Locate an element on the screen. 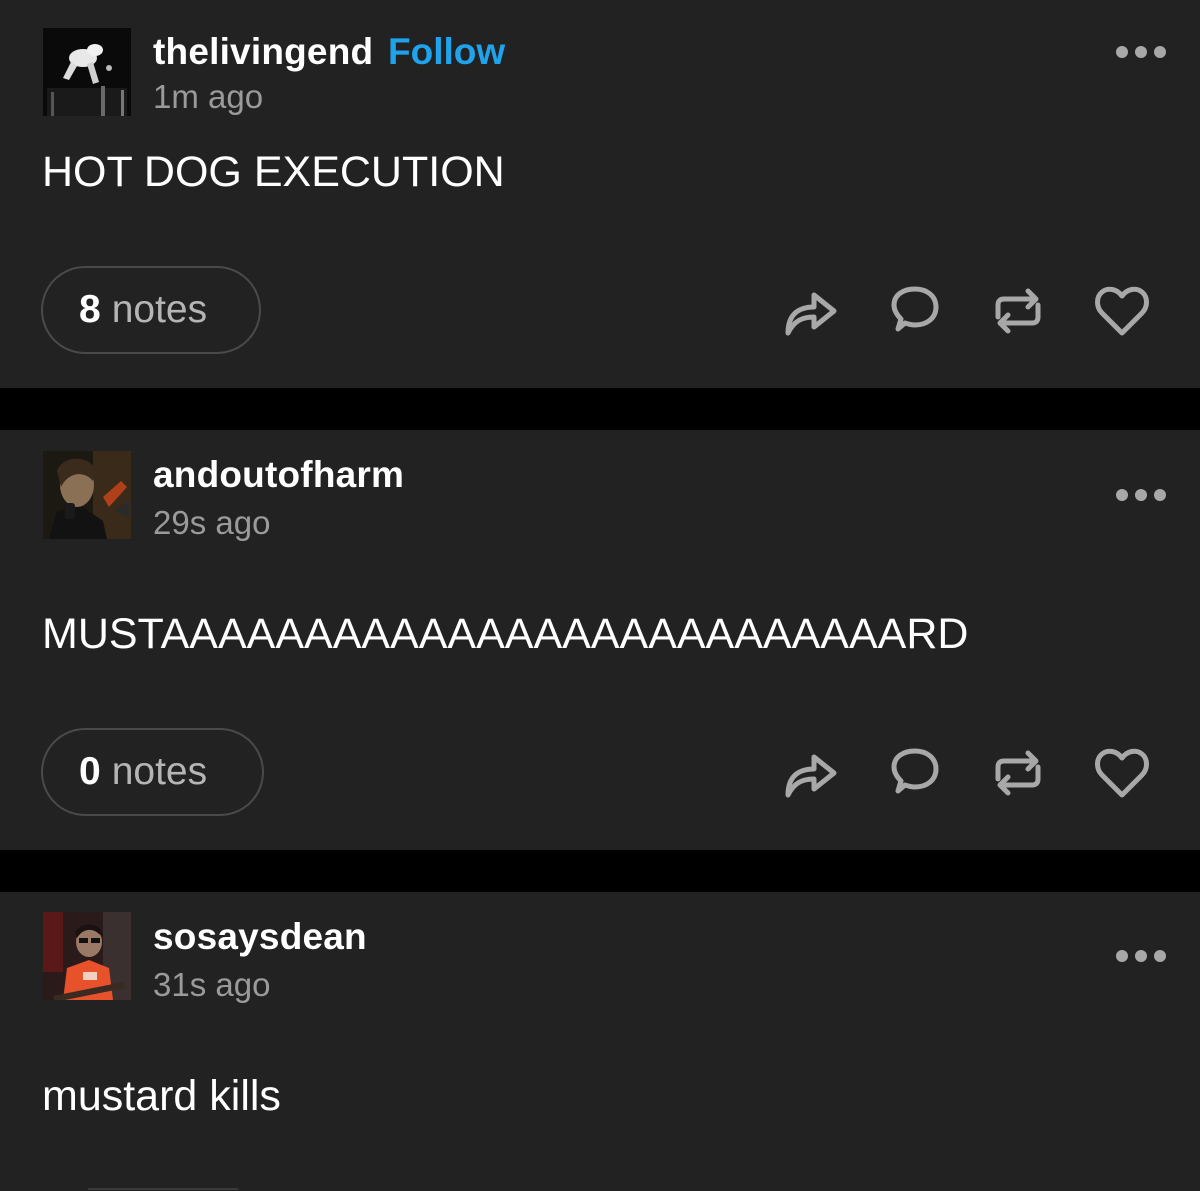  post-timestamp: 31s ago is located at coordinates (212, 984).